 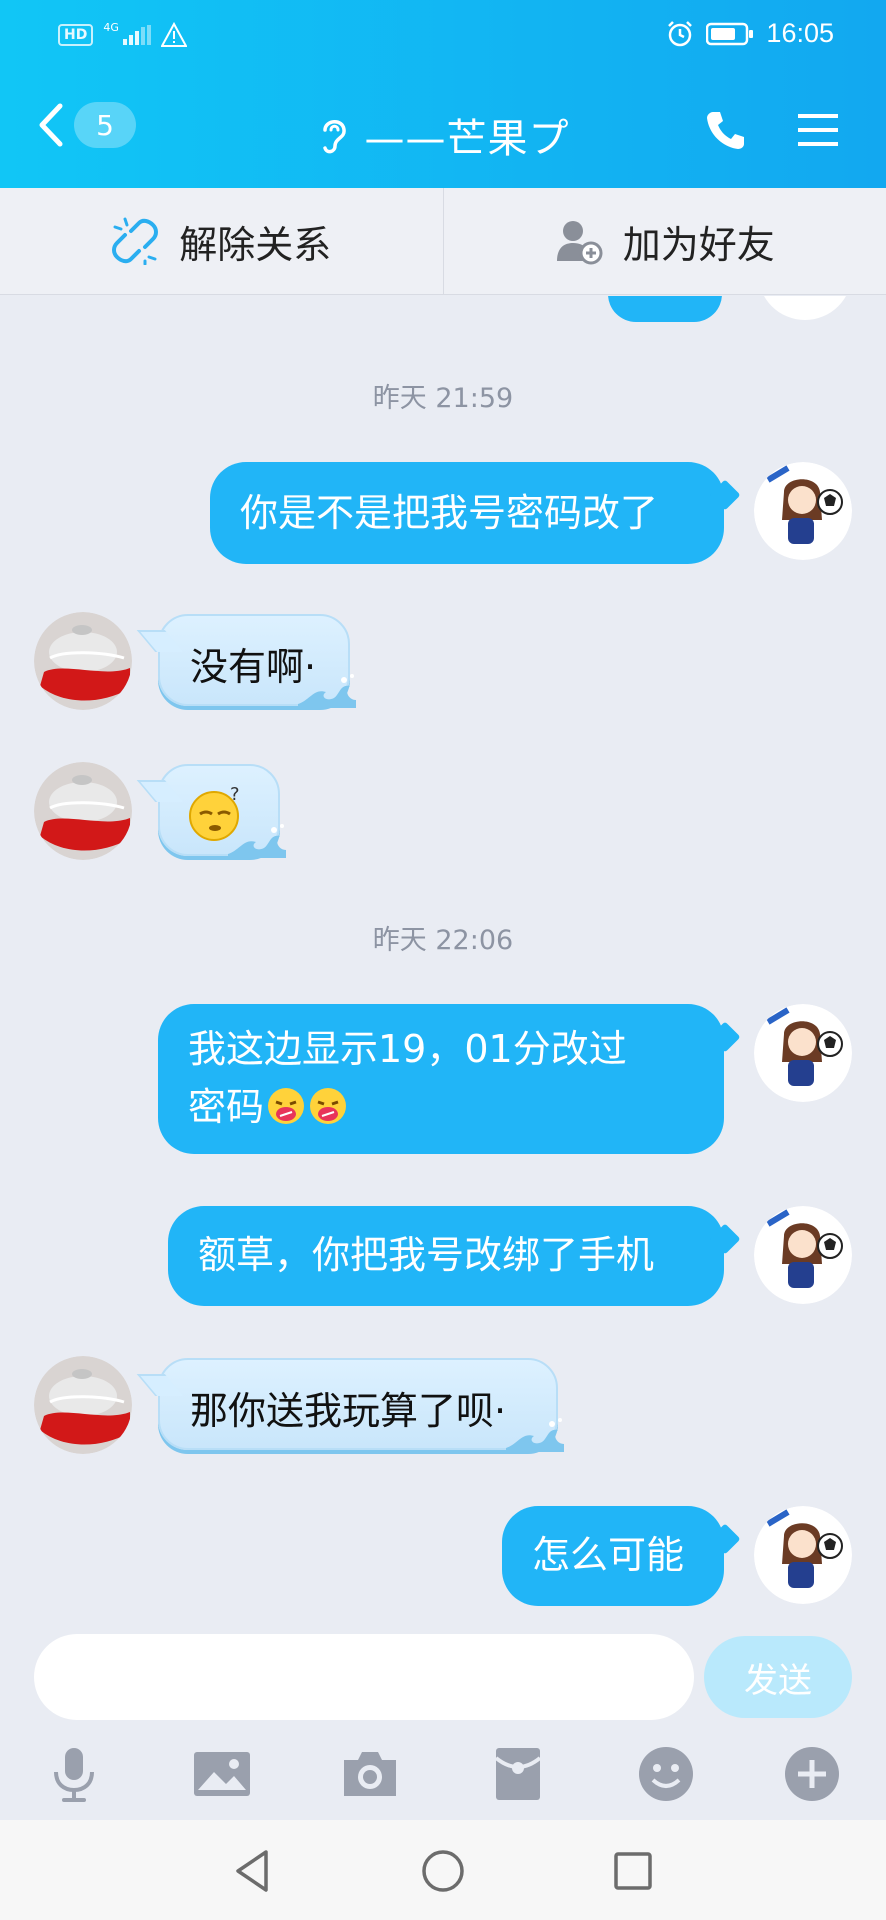 I want to click on alarm-icon, so click(x=680, y=33).